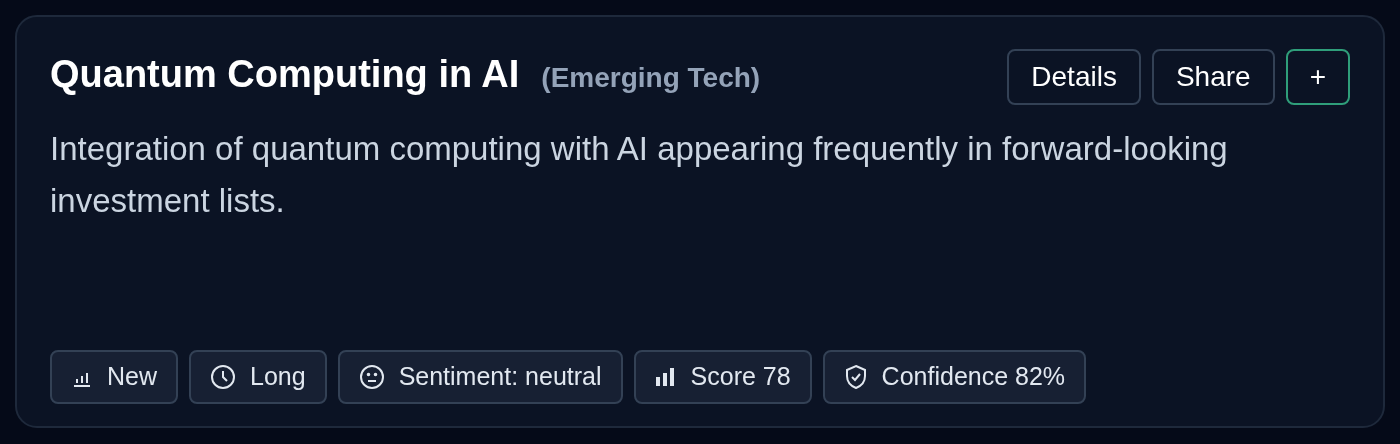 The image size is (1400, 444). Describe the element at coordinates (223, 377) in the screenshot. I see `clock-icon` at that location.